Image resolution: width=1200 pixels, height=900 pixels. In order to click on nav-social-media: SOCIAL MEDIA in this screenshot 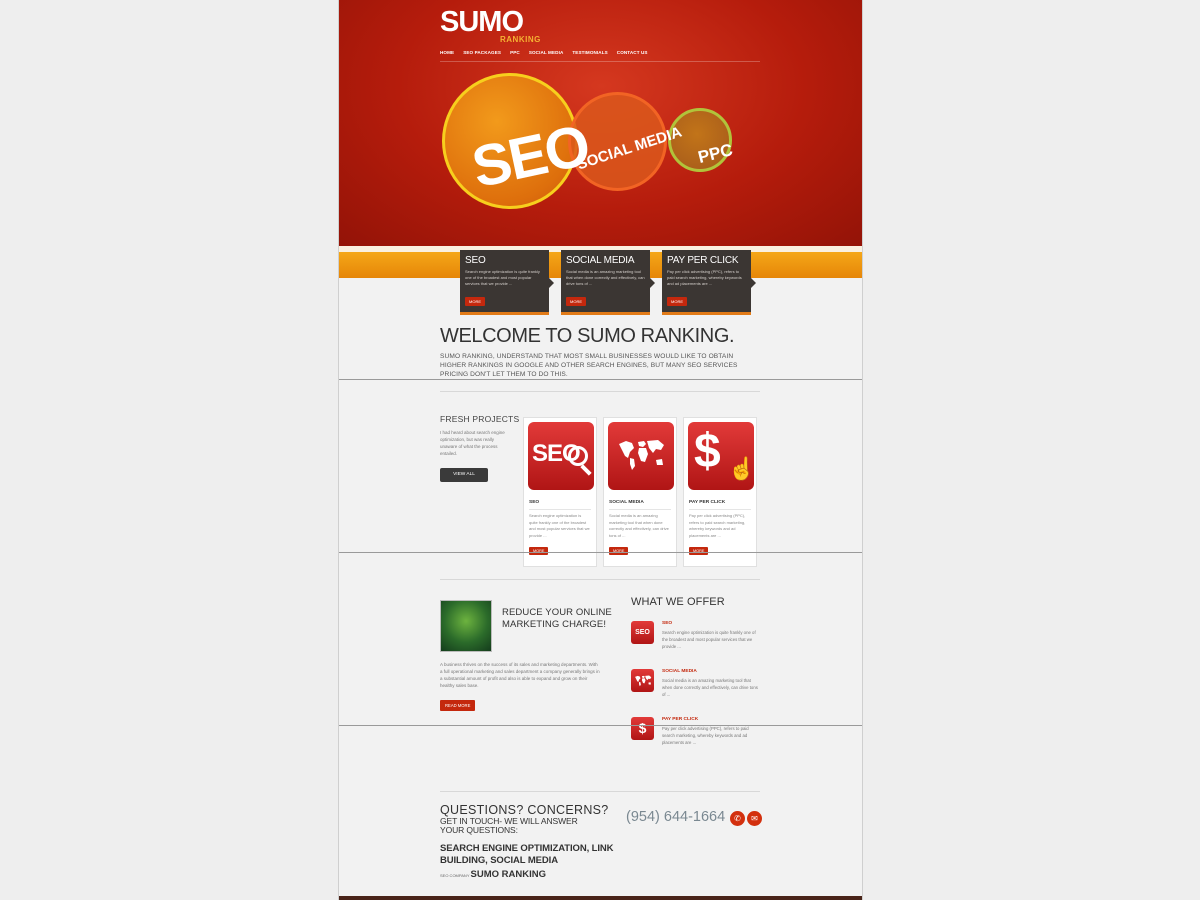, I will do `click(546, 52)`.